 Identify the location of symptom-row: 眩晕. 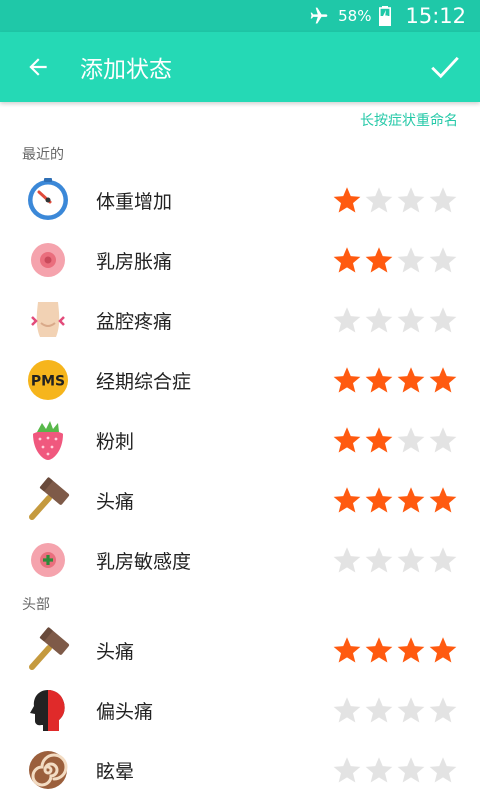
(240, 770).